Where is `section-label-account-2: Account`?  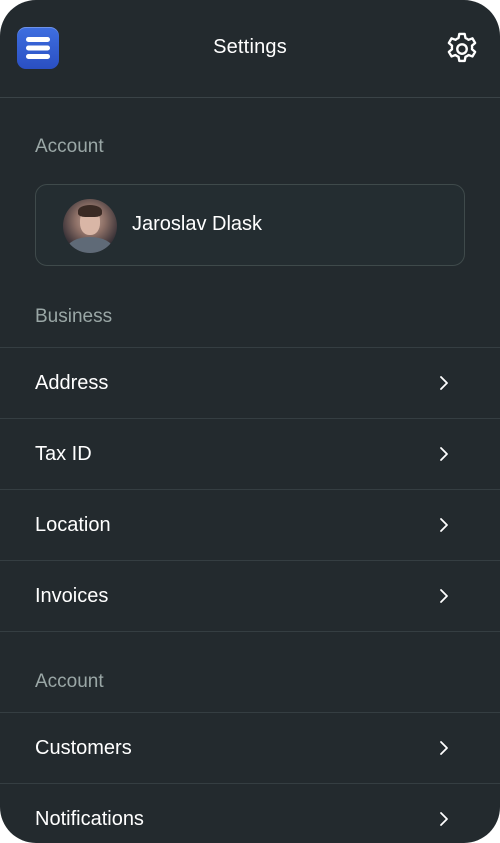
section-label-account-2: Account is located at coordinates (69, 681).